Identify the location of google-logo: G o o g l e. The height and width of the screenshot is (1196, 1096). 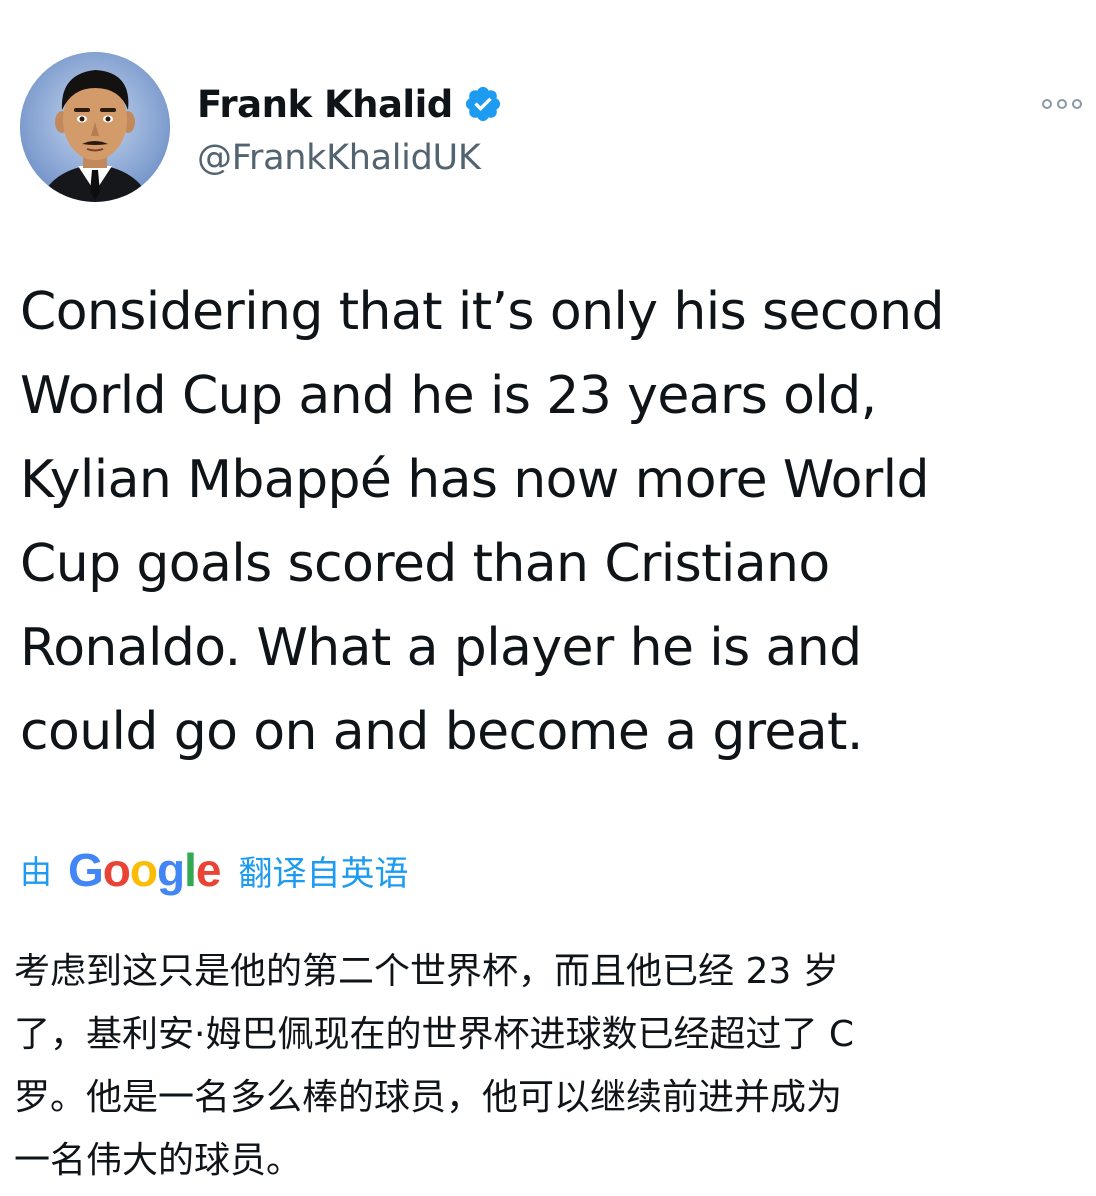
(145, 870).